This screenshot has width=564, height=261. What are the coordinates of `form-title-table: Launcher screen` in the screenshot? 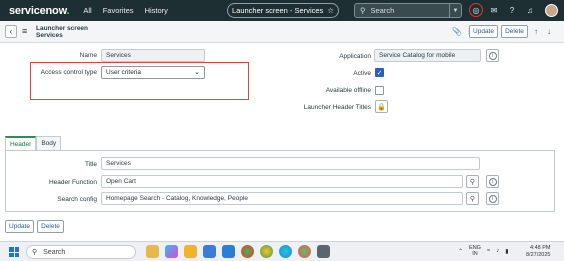 It's located at (62, 28).